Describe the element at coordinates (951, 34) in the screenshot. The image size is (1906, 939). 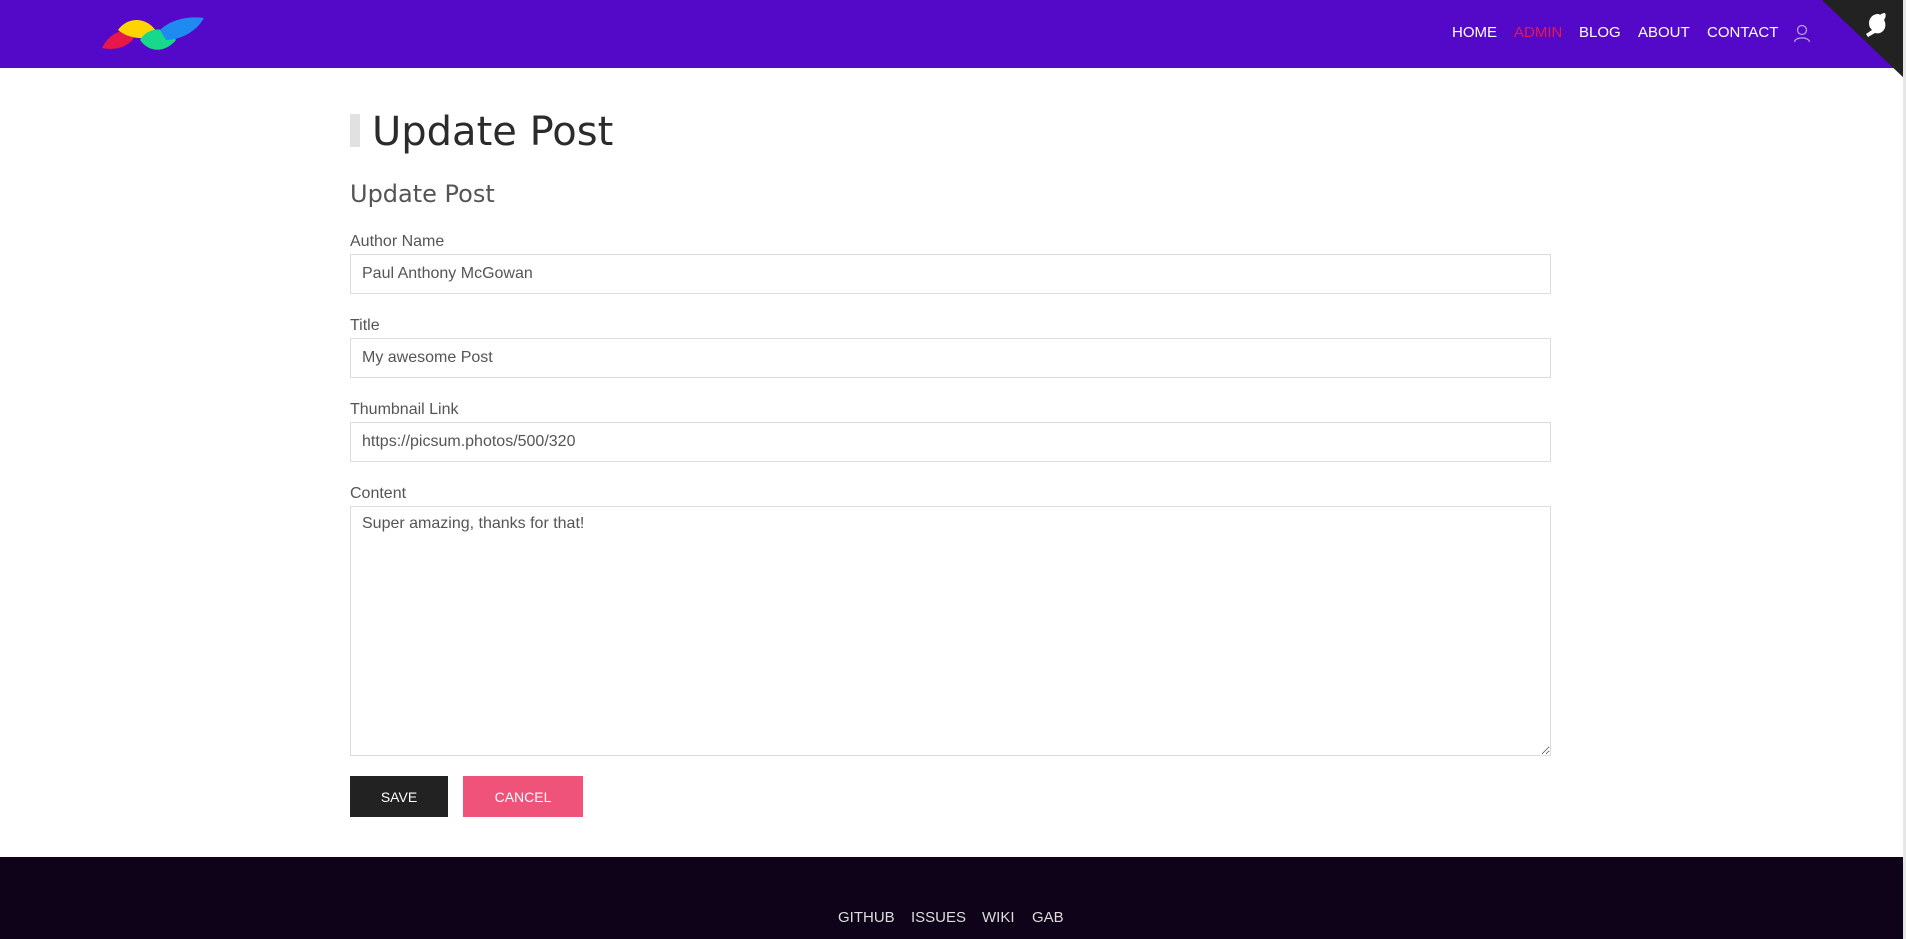
I see `navbar: HOME ADMIN BLOG ABOUT CONTACT` at that location.